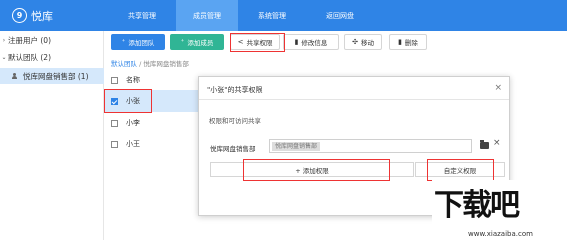 Image resolution: width=567 pixels, height=240 pixels. Describe the element at coordinates (400, 42) in the screenshot. I see `trash-icon: ▮` at that location.